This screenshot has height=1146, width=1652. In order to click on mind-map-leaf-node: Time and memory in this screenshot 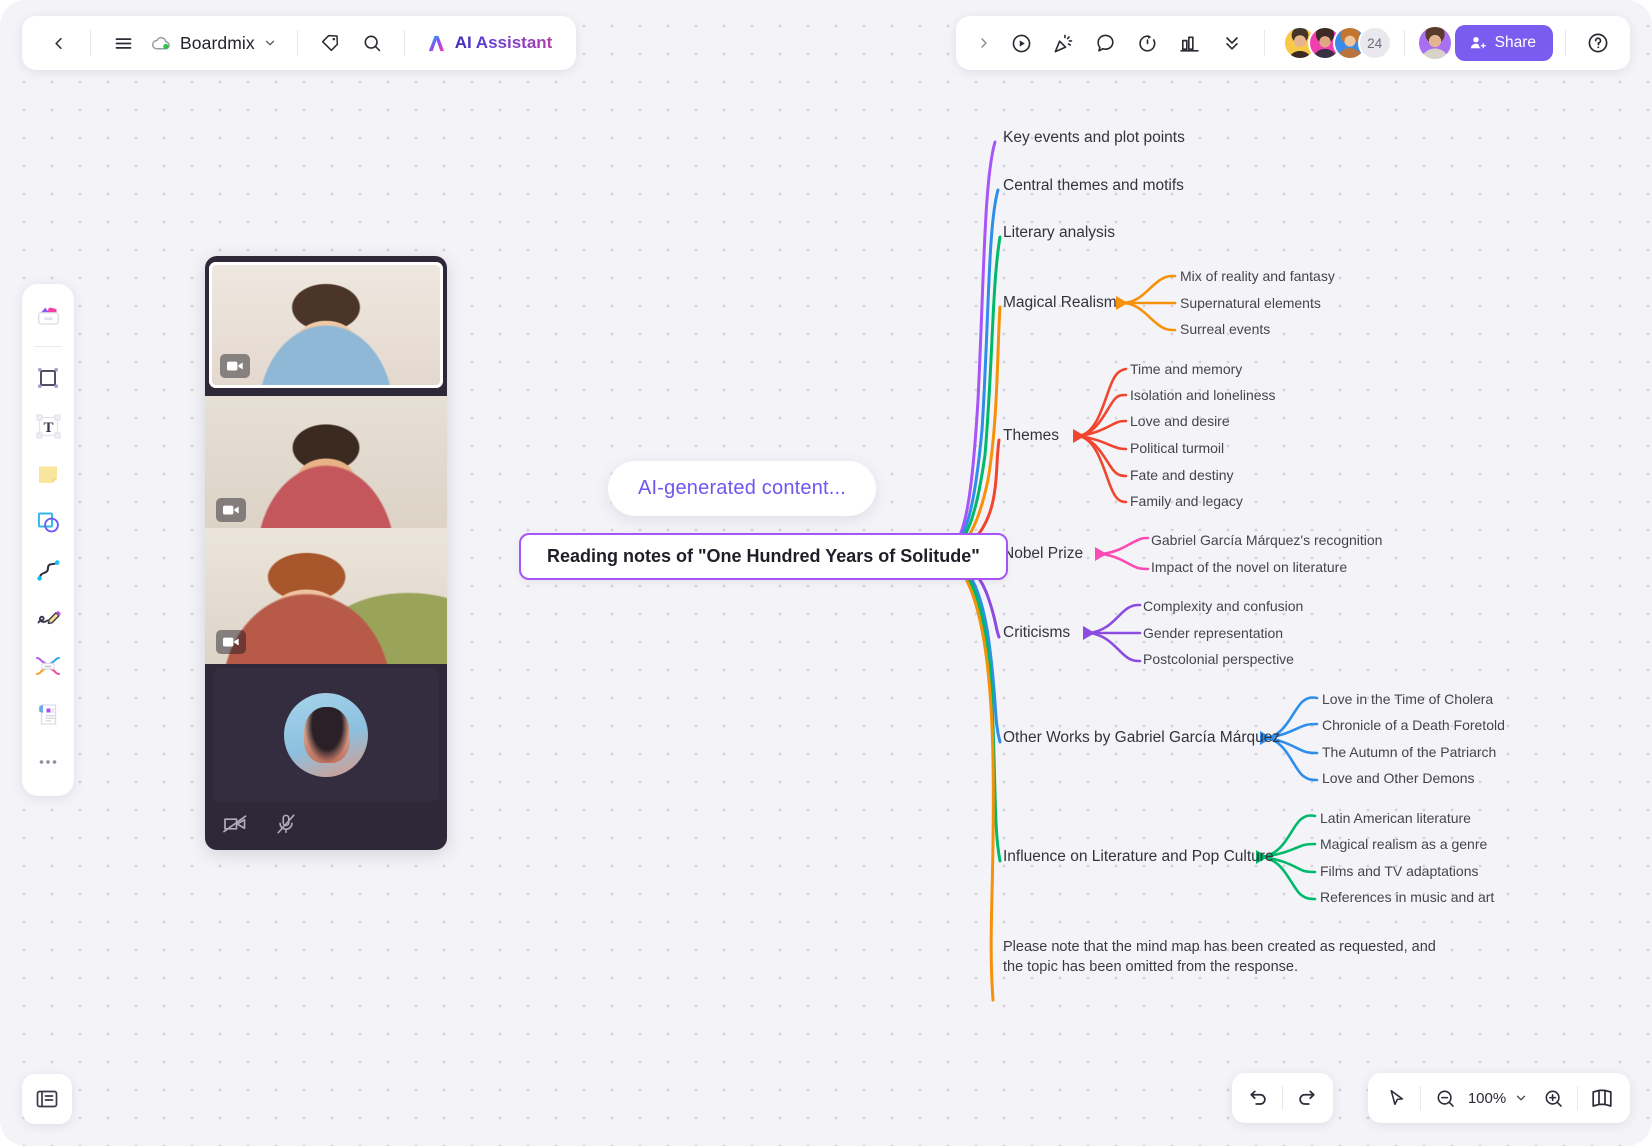, I will do `click(1186, 369)`.